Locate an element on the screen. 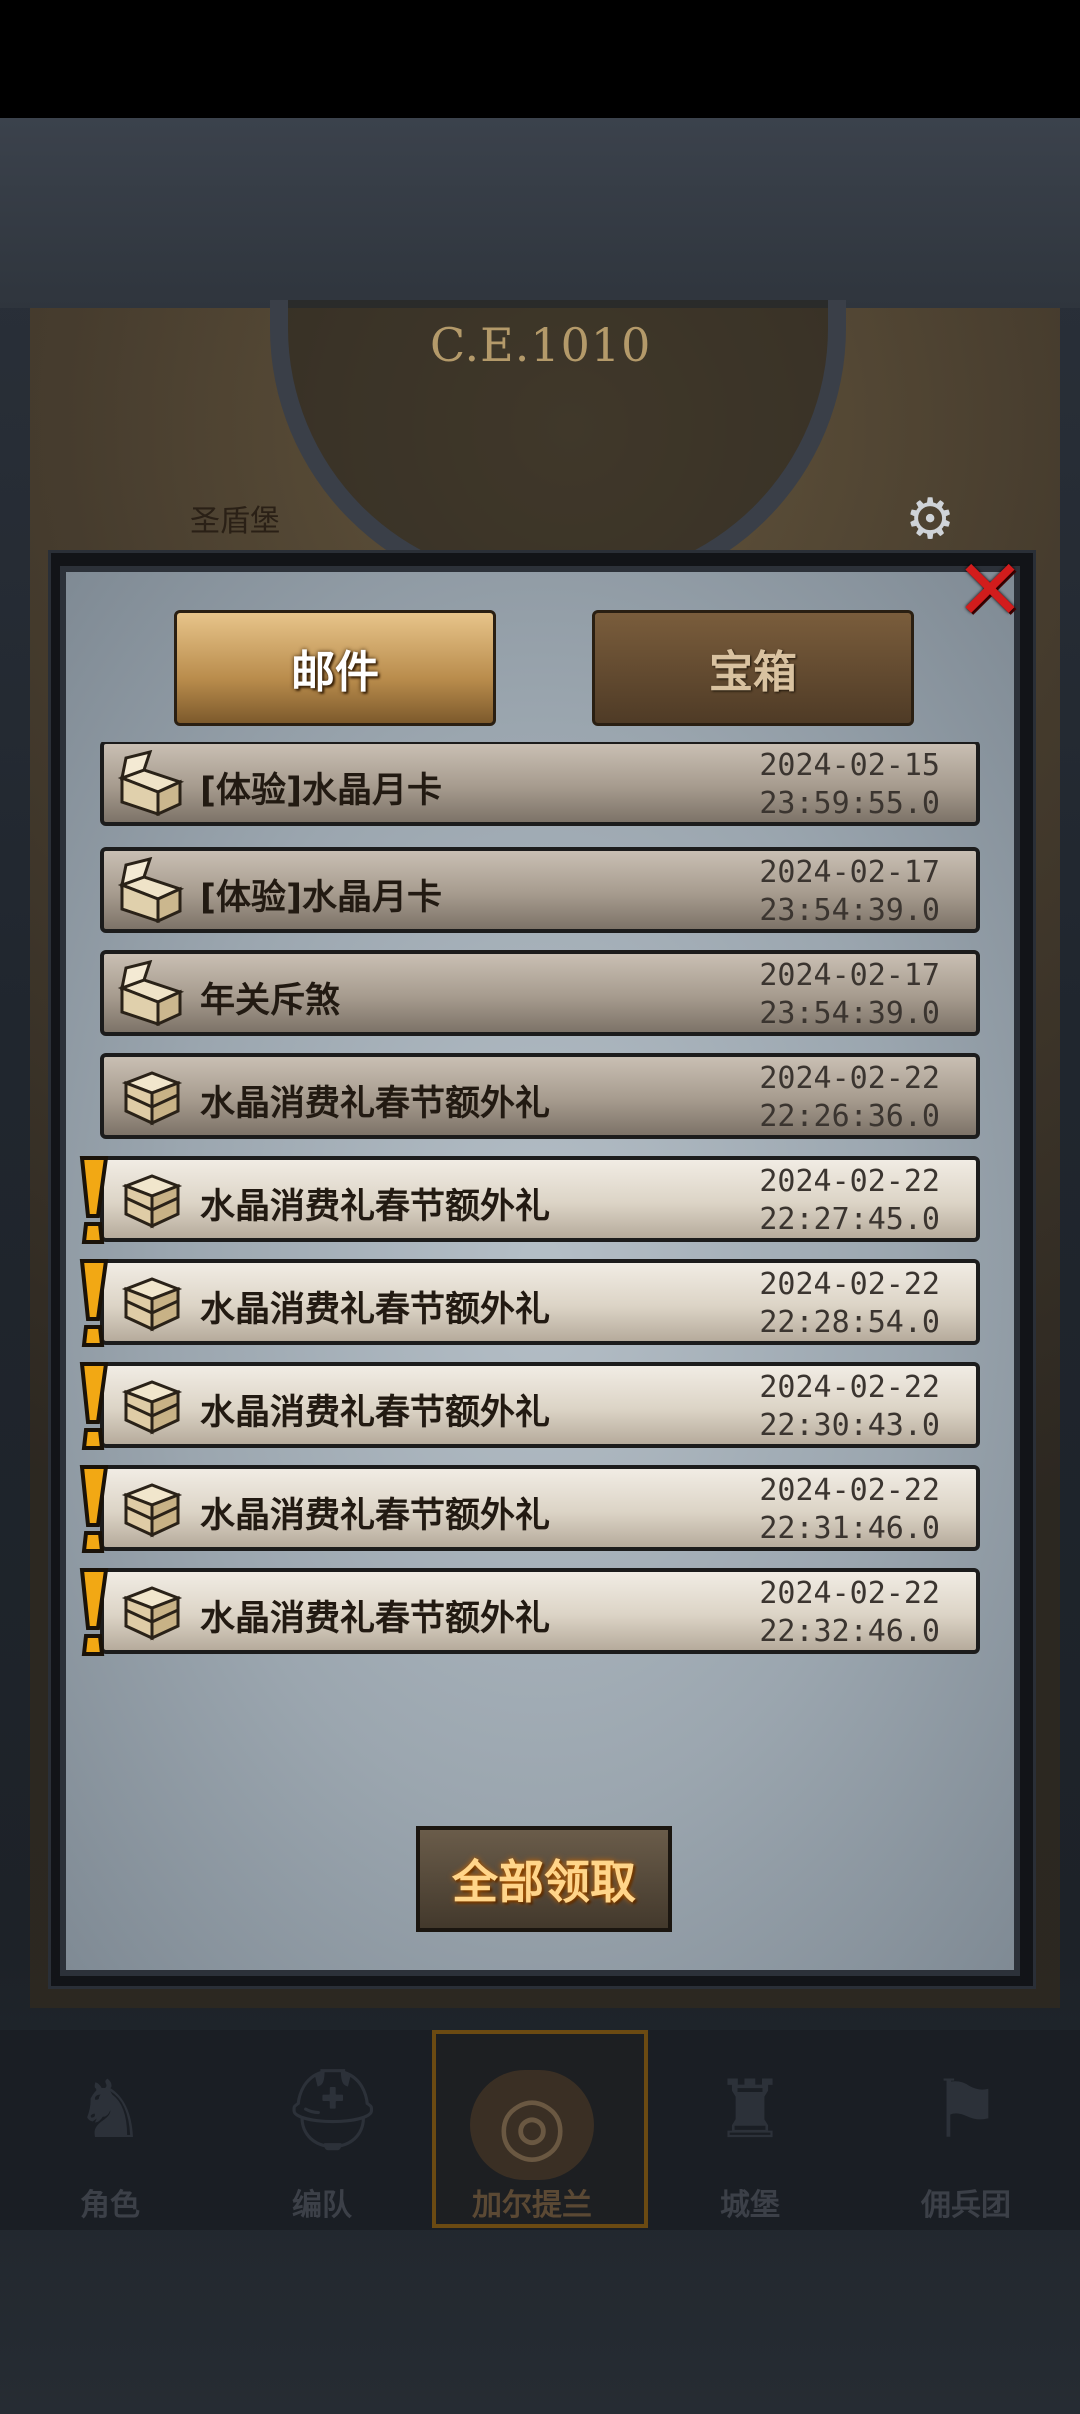 The image size is (1080, 2414). mail-item: 水晶消费礼春节额外礼 2024-02-22 22:28:54.0 is located at coordinates (529, 1303).